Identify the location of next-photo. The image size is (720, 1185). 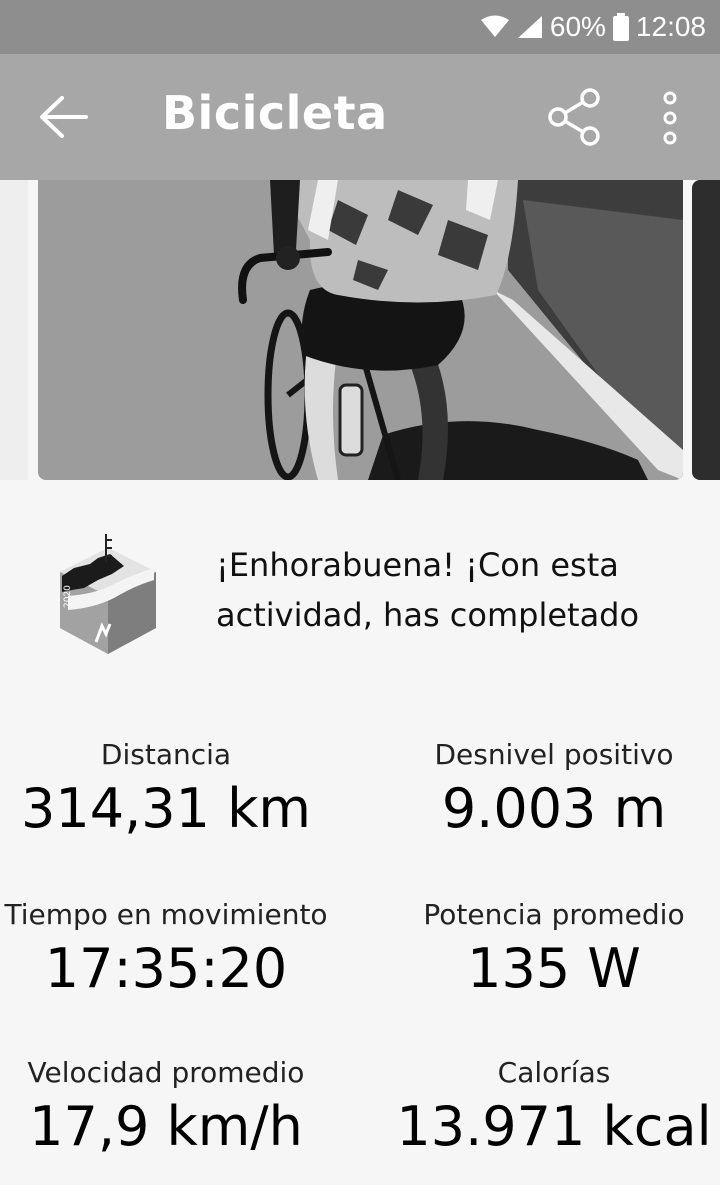
(706, 330).